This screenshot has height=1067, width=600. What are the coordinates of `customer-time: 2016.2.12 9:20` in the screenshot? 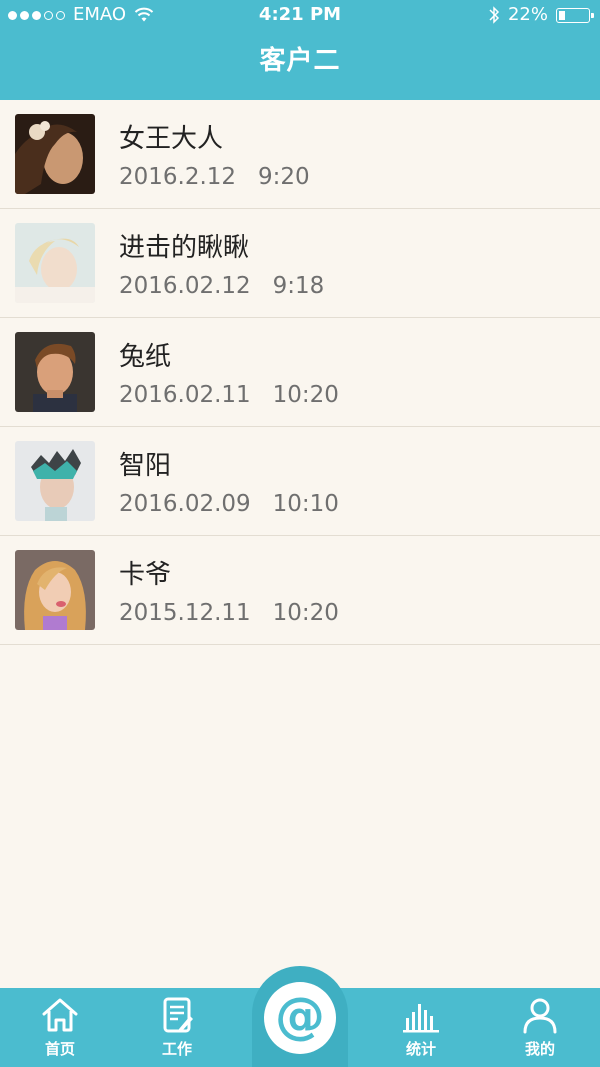 It's located at (214, 177).